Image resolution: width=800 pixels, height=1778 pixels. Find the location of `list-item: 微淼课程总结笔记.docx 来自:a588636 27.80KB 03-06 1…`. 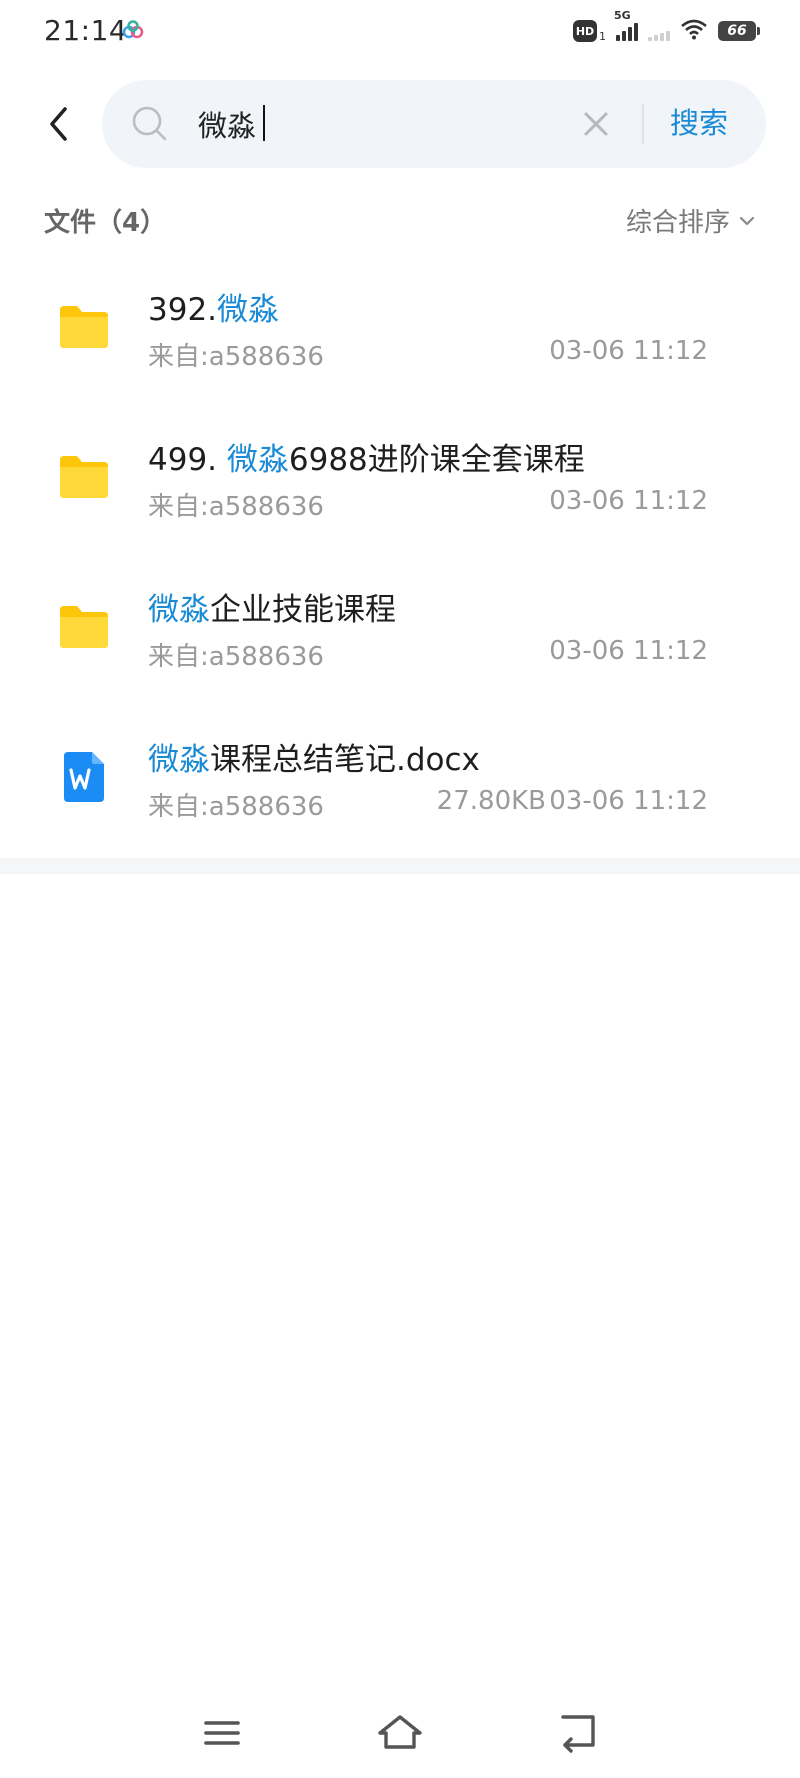

list-item: 微淼课程总结笔记.docx 来自:a588636 27.80KB 03-06 1… is located at coordinates (400, 779).